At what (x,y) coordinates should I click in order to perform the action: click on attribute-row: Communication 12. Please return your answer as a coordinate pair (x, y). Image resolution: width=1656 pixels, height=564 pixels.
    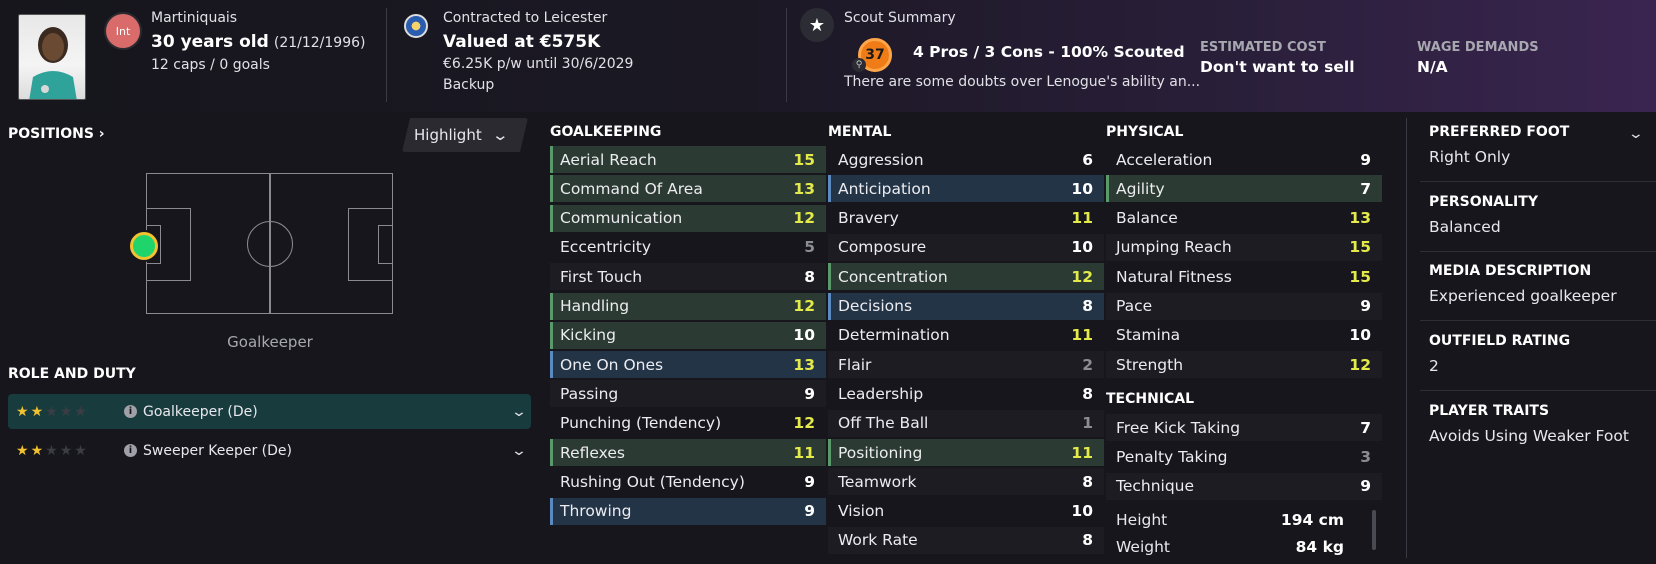
    Looking at the image, I should click on (688, 218).